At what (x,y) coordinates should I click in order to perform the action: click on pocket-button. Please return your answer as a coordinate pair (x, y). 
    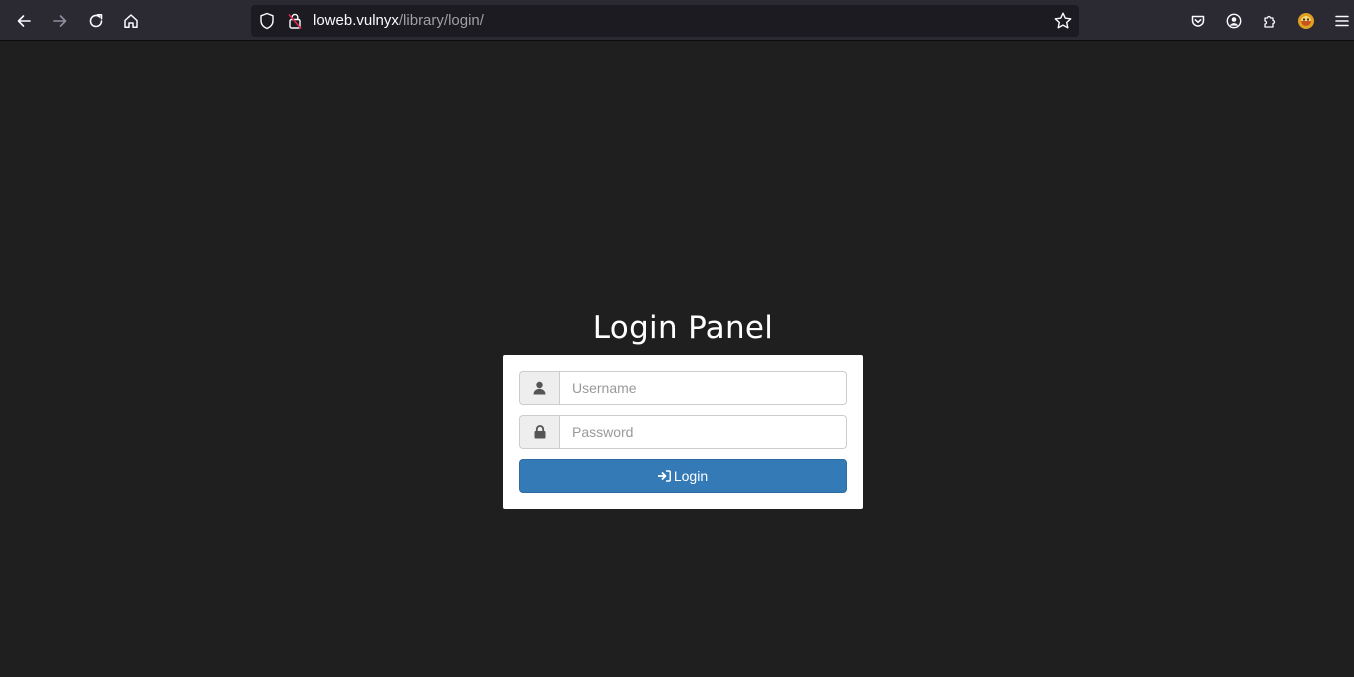
    Looking at the image, I should click on (1198, 21).